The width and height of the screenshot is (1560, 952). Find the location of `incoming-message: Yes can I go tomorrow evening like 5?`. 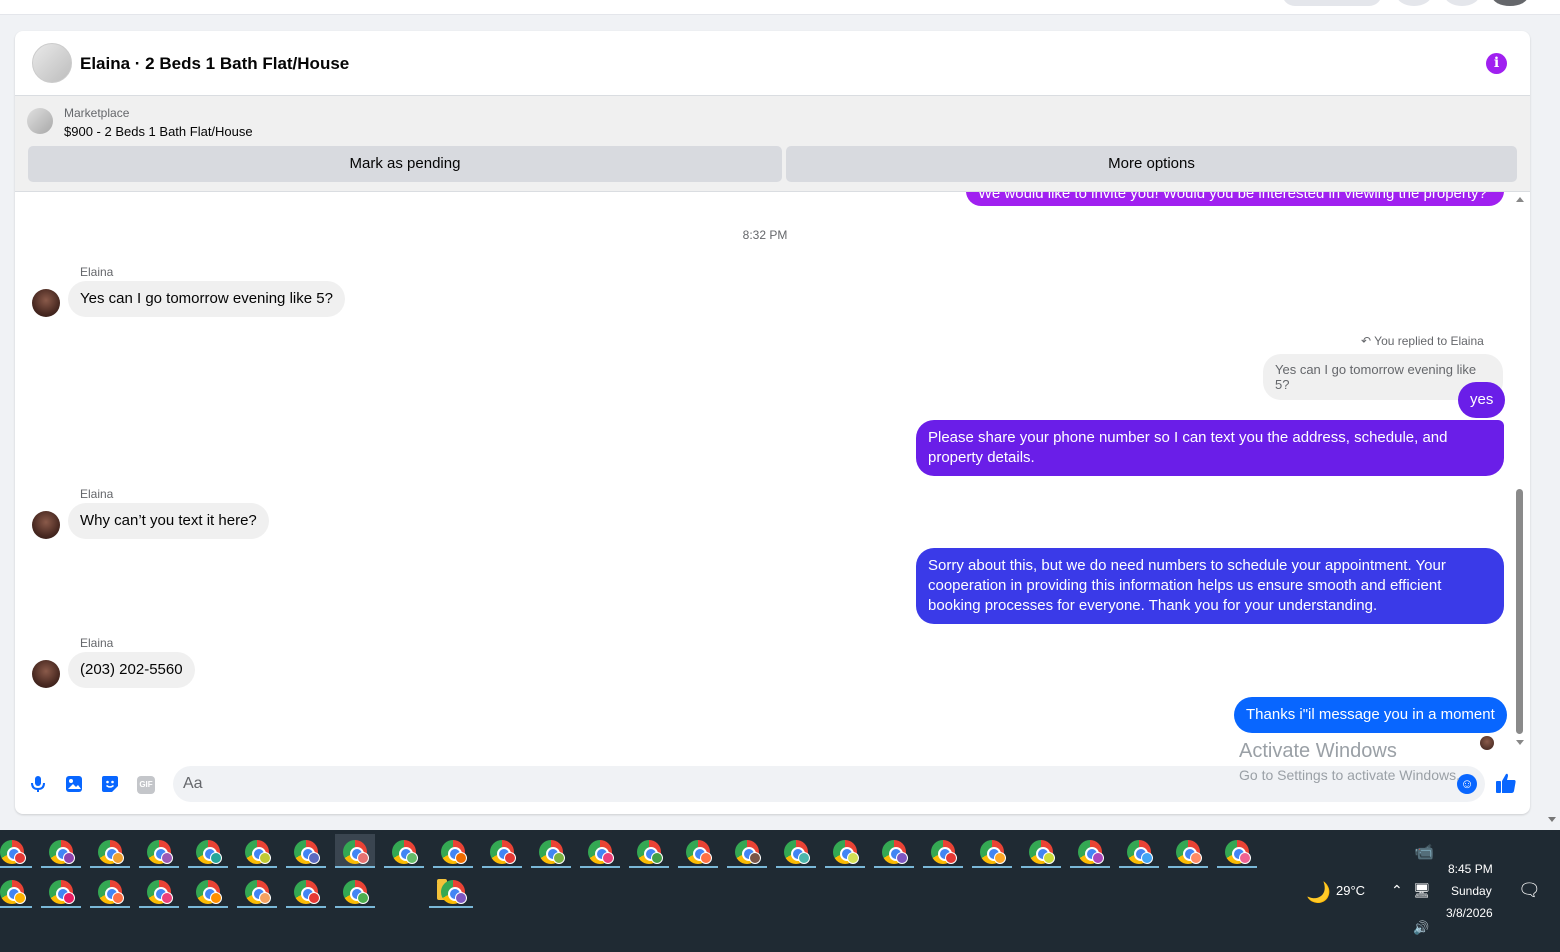

incoming-message: Yes can I go tomorrow evening like 5? is located at coordinates (206, 299).